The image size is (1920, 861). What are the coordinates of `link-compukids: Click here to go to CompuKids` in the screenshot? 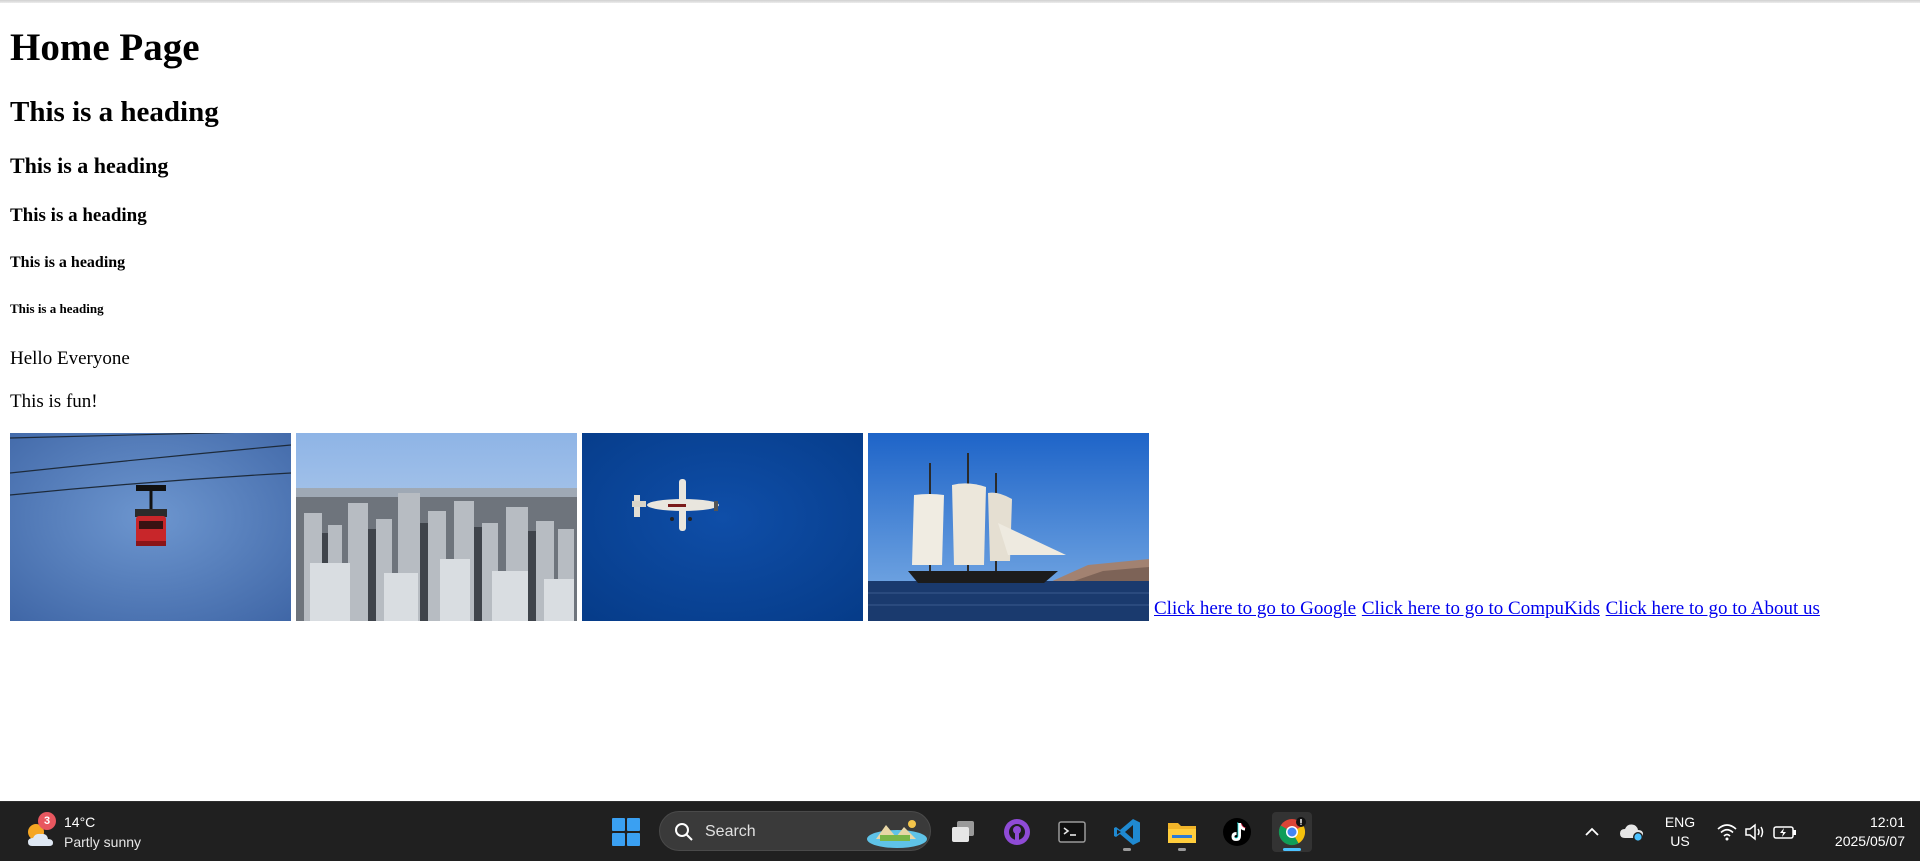 It's located at (1481, 608).